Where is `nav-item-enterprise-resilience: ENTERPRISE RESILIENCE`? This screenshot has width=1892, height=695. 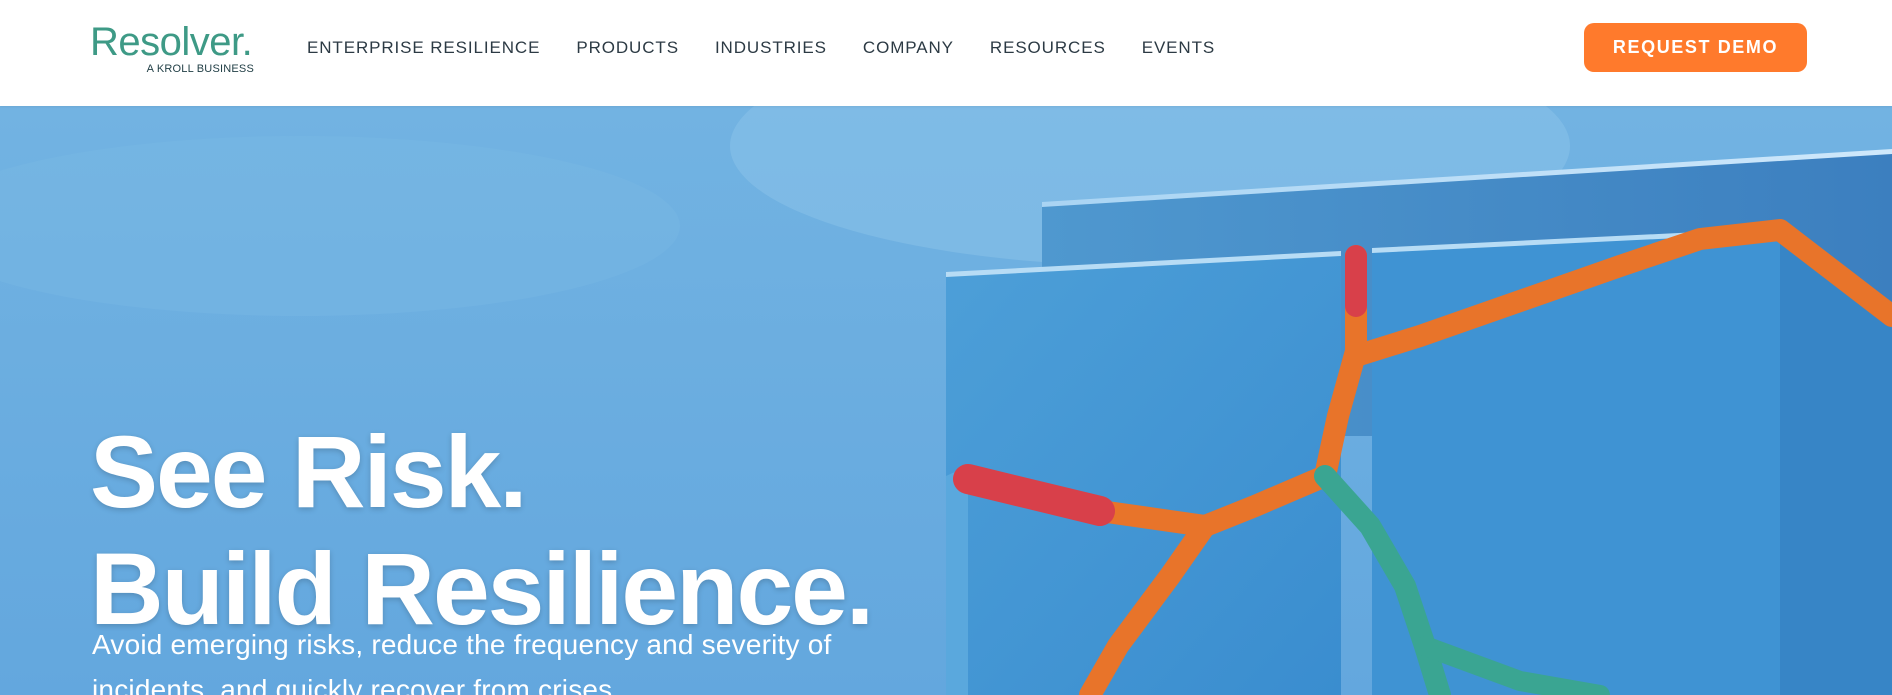
nav-item-enterprise-resilience: ENTERPRISE RESILIENCE is located at coordinates (423, 48).